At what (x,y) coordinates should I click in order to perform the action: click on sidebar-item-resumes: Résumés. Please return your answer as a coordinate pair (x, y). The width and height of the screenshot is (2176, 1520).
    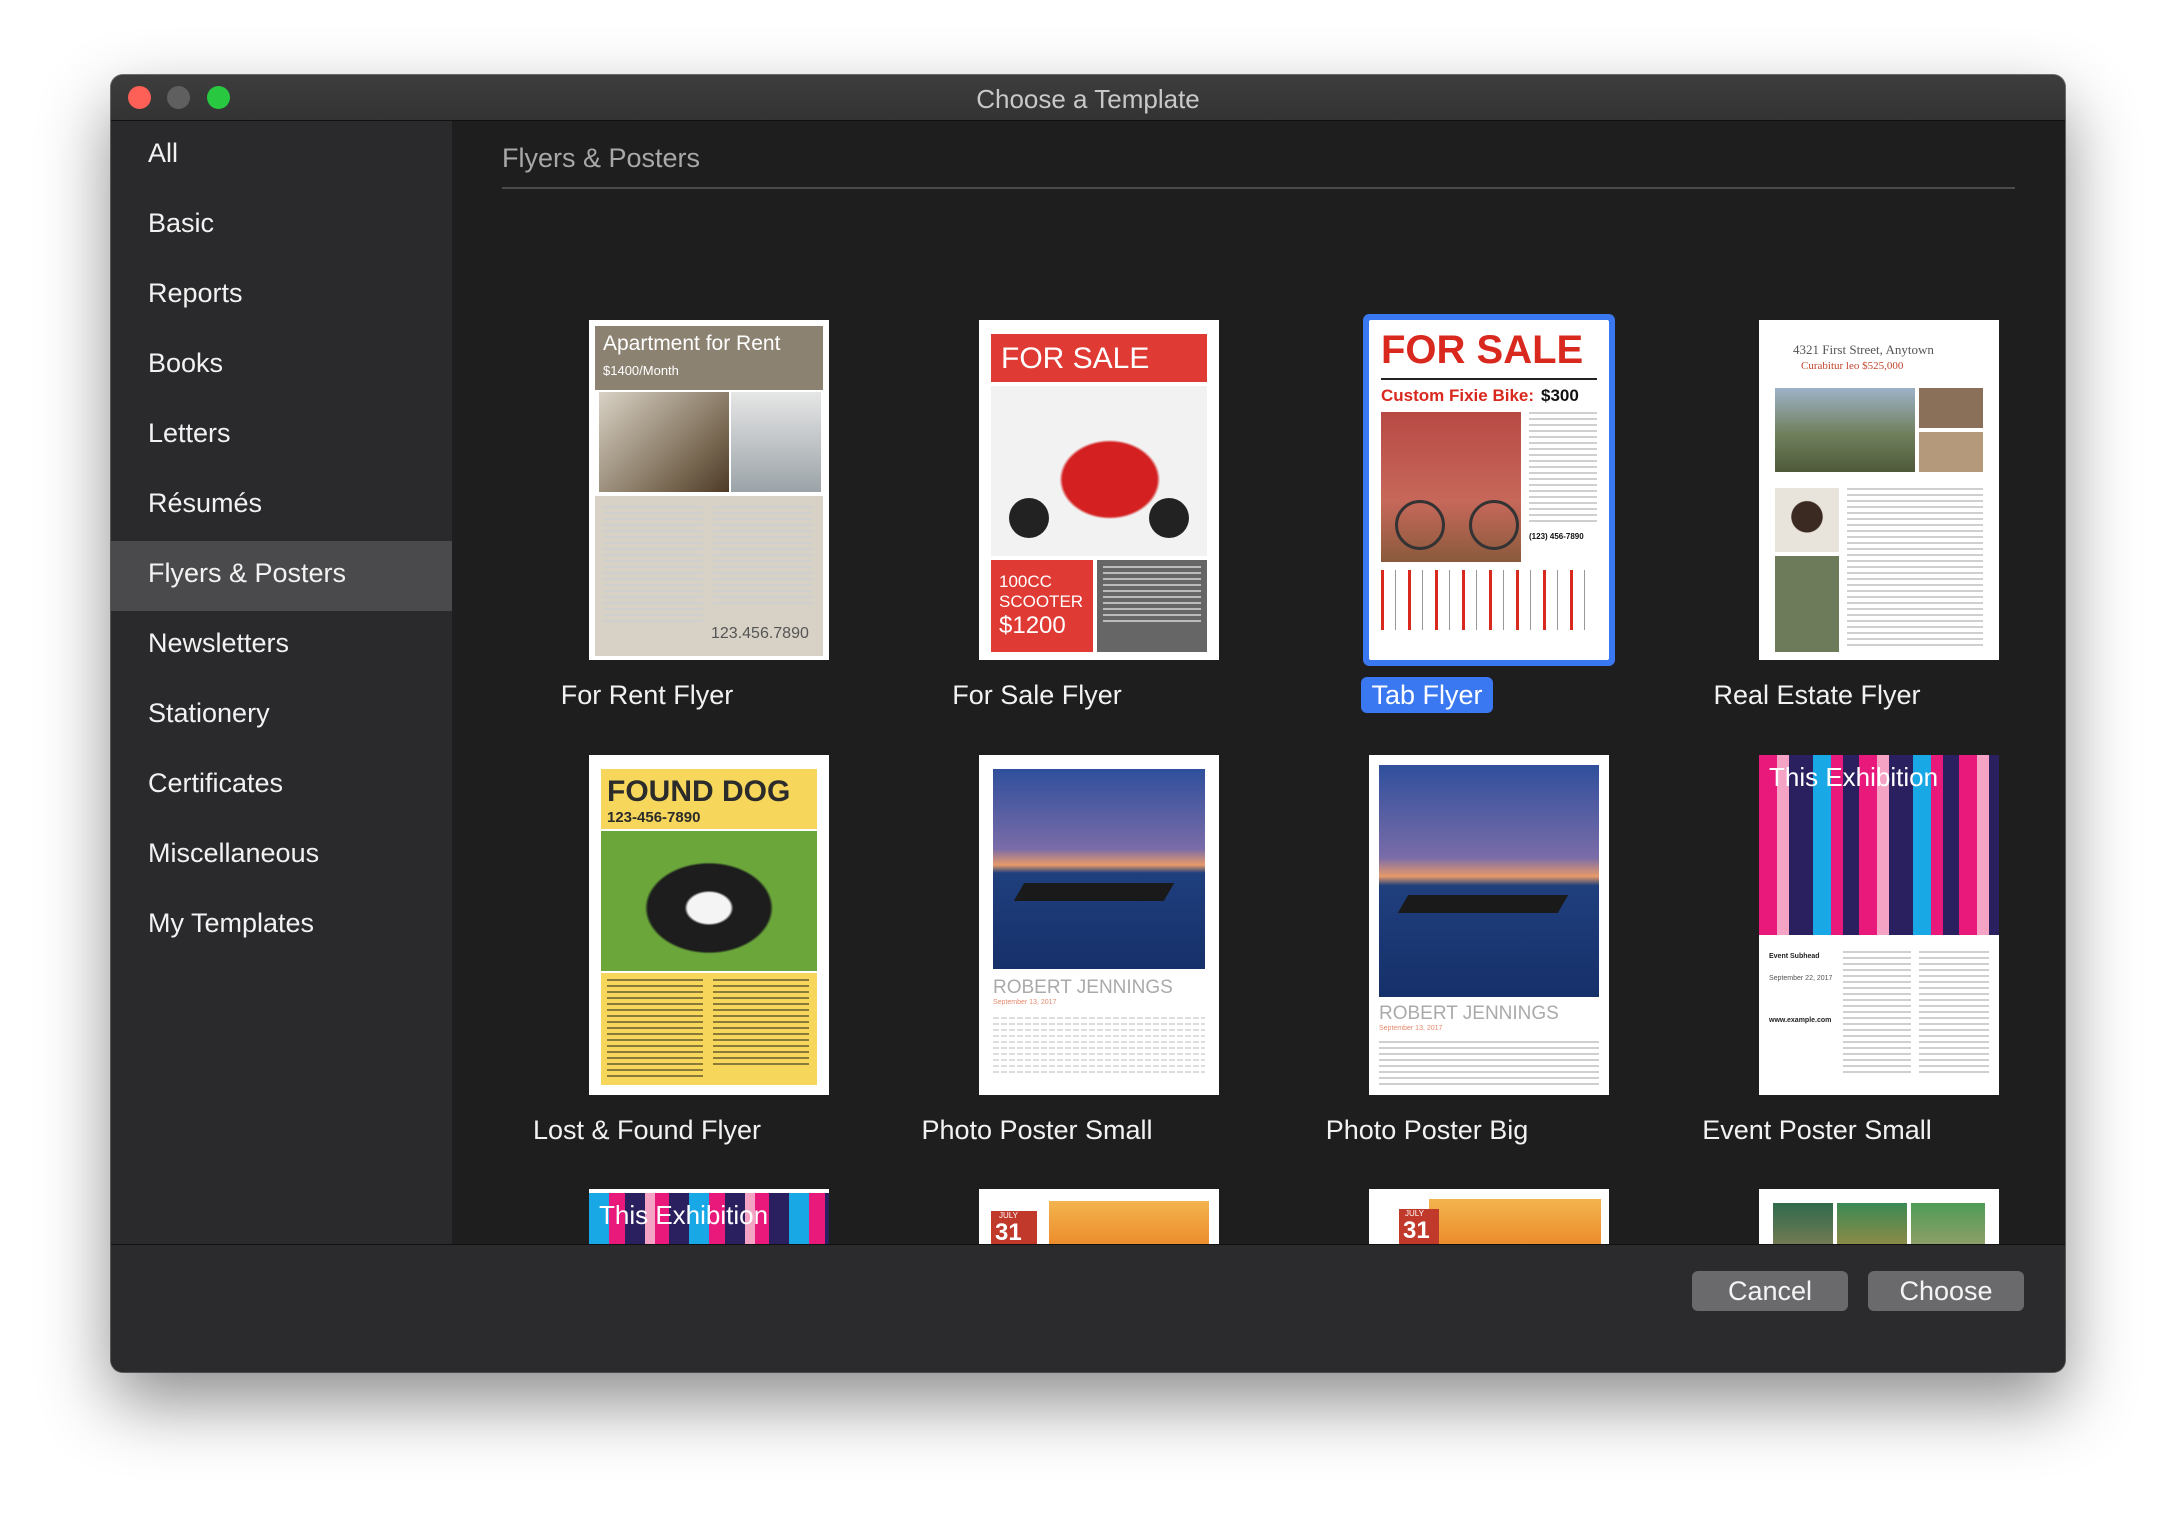
    Looking at the image, I should click on (281, 506).